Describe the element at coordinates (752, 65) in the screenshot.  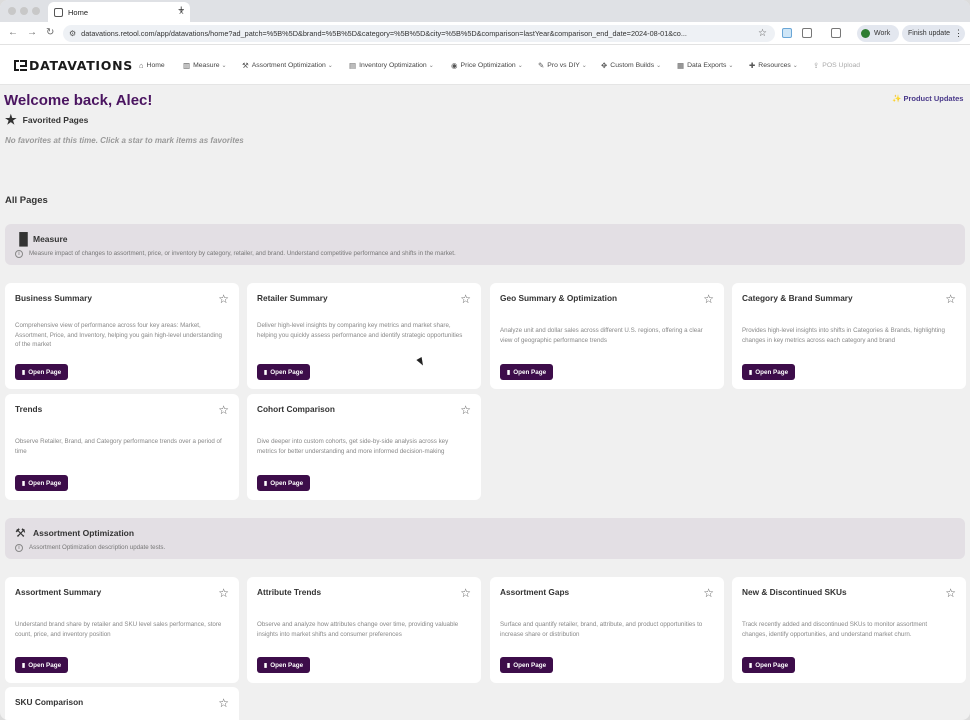
I see `plus-icon: ✚` at that location.